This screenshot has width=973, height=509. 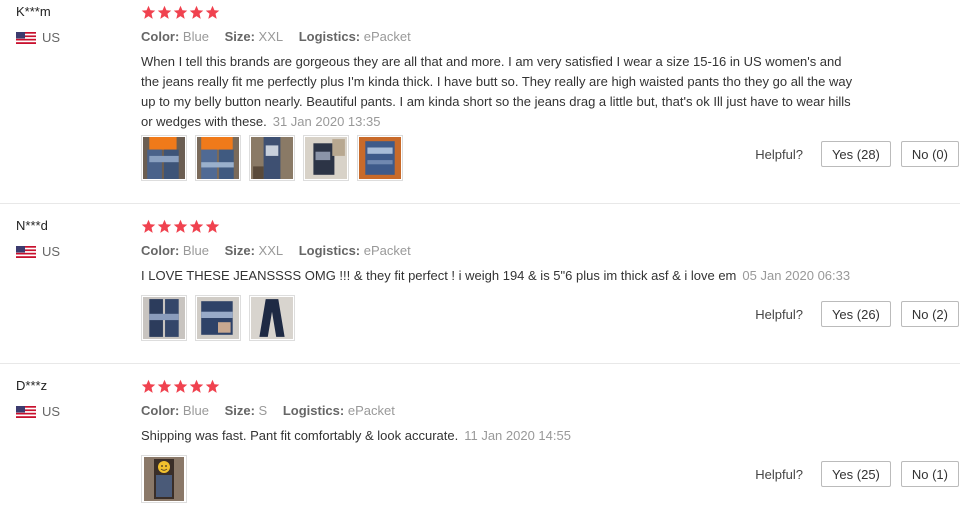 What do you see at coordinates (32, 385) in the screenshot?
I see `reviewer-name: D***z` at bounding box center [32, 385].